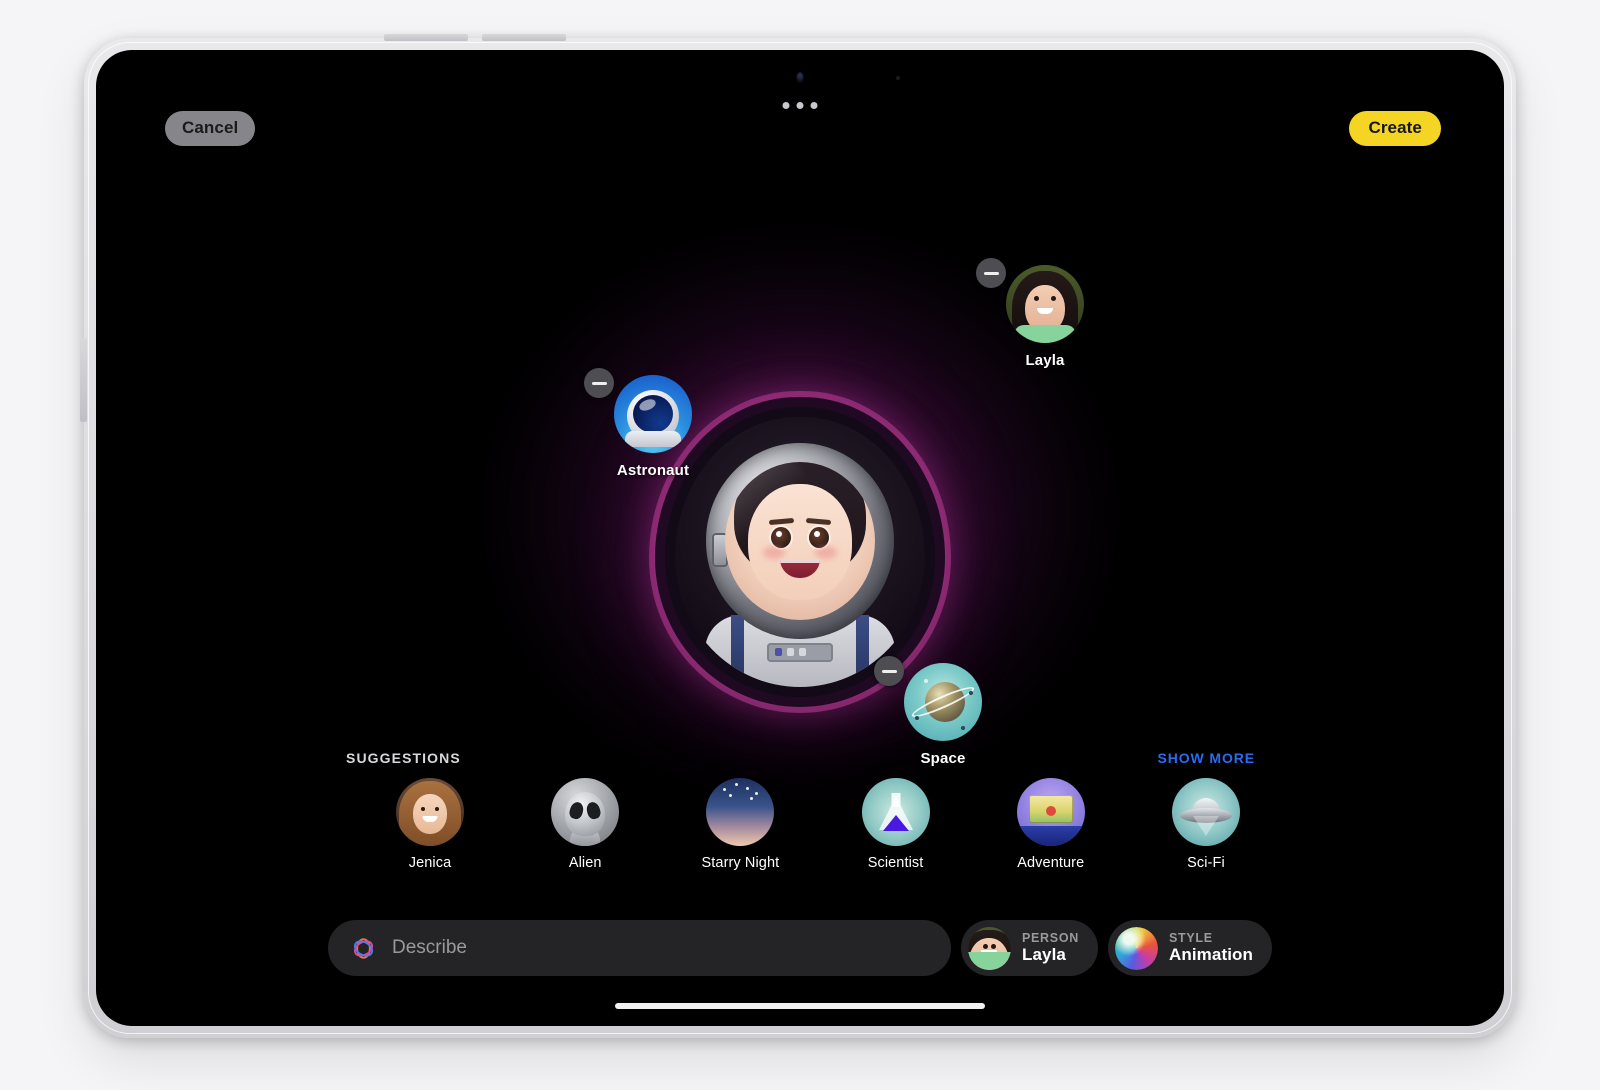 The height and width of the screenshot is (1090, 1600). What do you see at coordinates (889, 671) in the screenshot?
I see `remove-concept-space-button` at bounding box center [889, 671].